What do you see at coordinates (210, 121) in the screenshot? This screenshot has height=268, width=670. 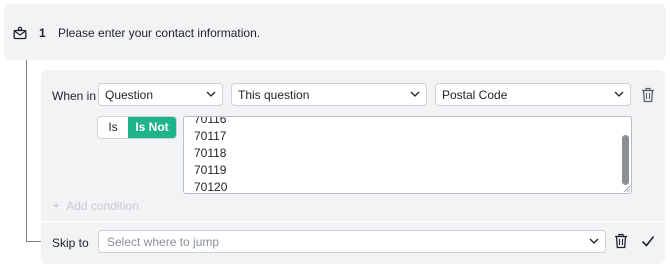 I see `list-item: 70116` at bounding box center [210, 121].